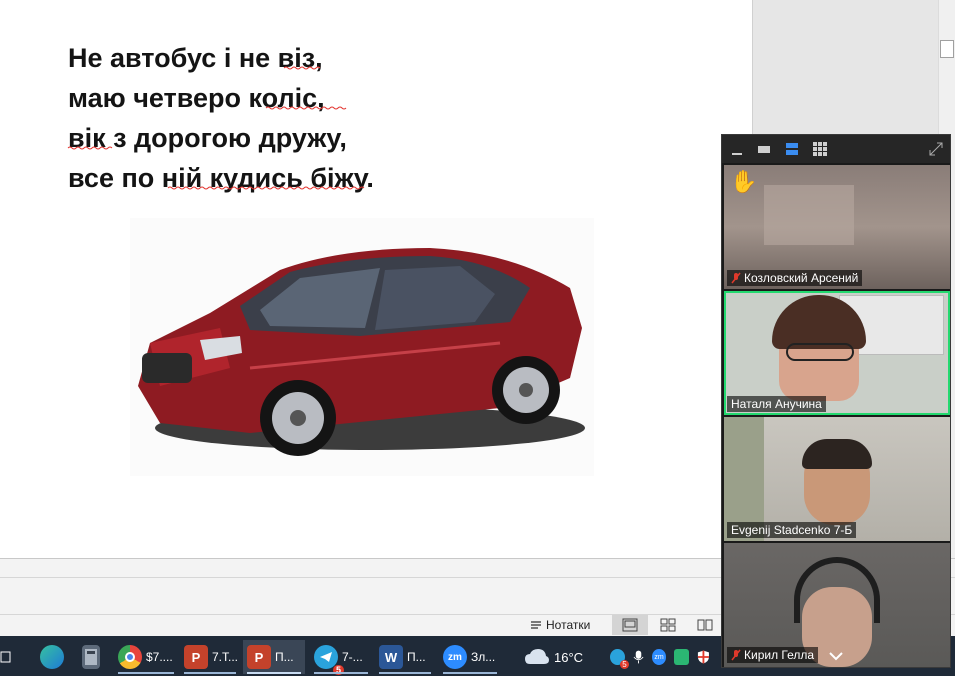 The image size is (955, 676). I want to click on taskbar-calculator, so click(91, 657).